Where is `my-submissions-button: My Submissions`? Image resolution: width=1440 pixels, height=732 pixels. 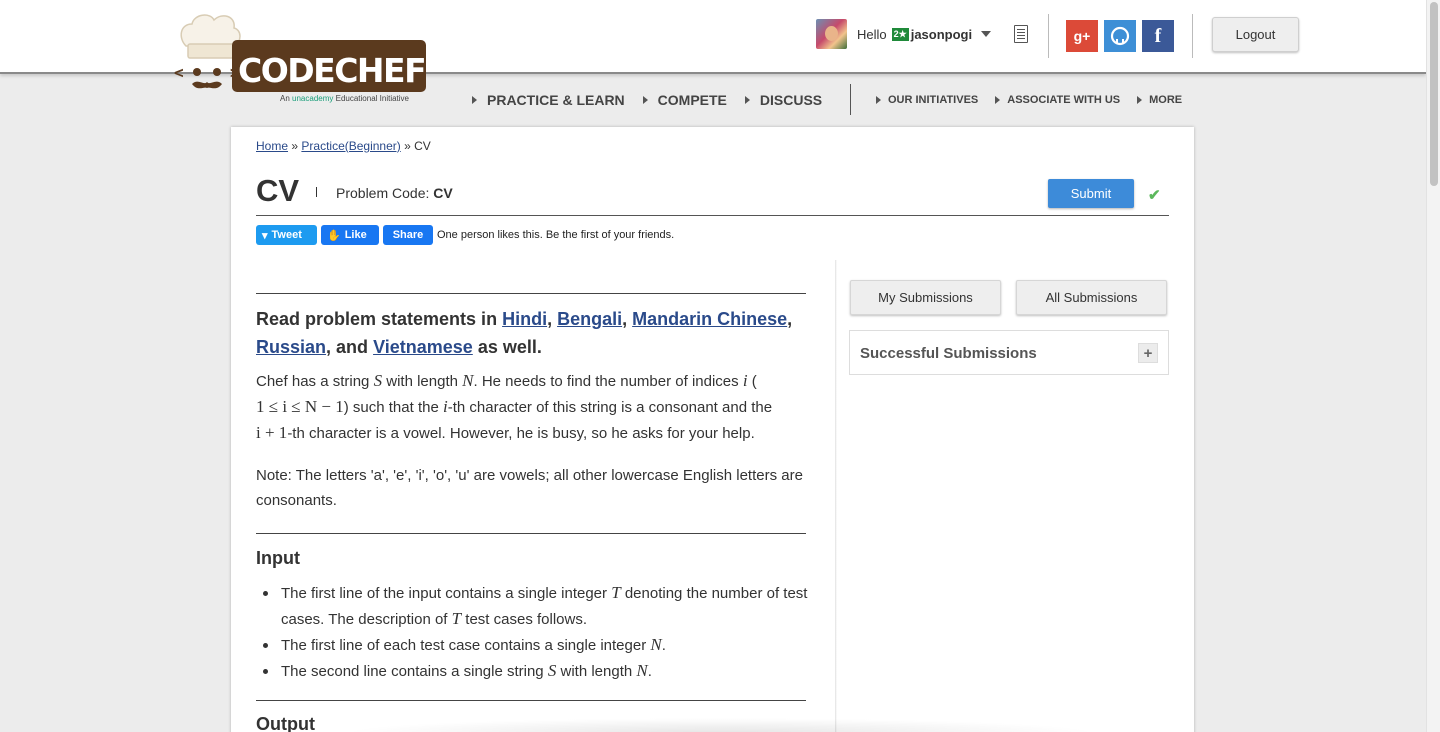 my-submissions-button: My Submissions is located at coordinates (925, 297).